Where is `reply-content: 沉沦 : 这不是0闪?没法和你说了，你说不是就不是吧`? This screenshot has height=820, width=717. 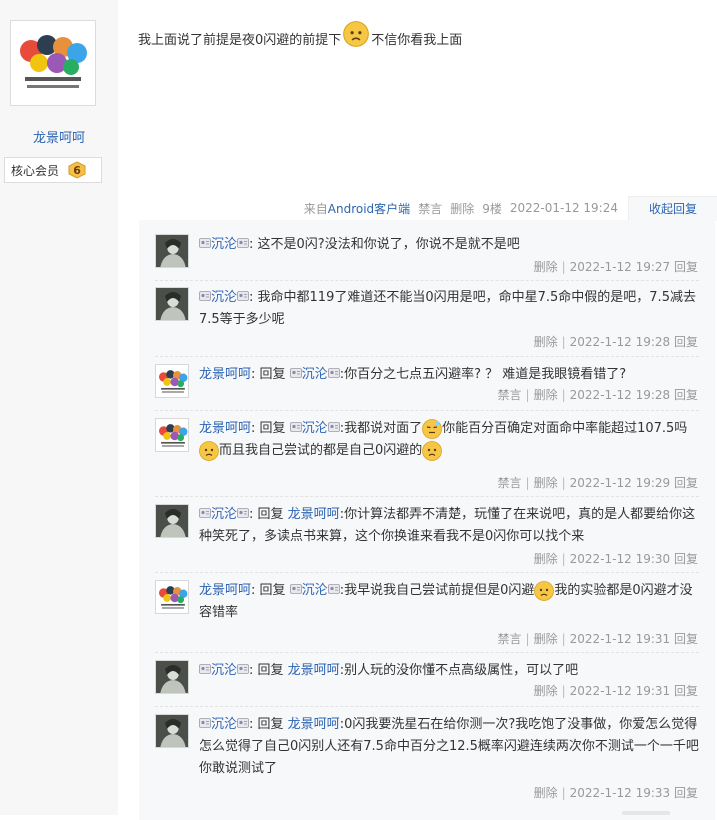 reply-content: 沉沦 : 这不是0闪?没法和你说了，你说不是就不是吧 is located at coordinates (449, 245).